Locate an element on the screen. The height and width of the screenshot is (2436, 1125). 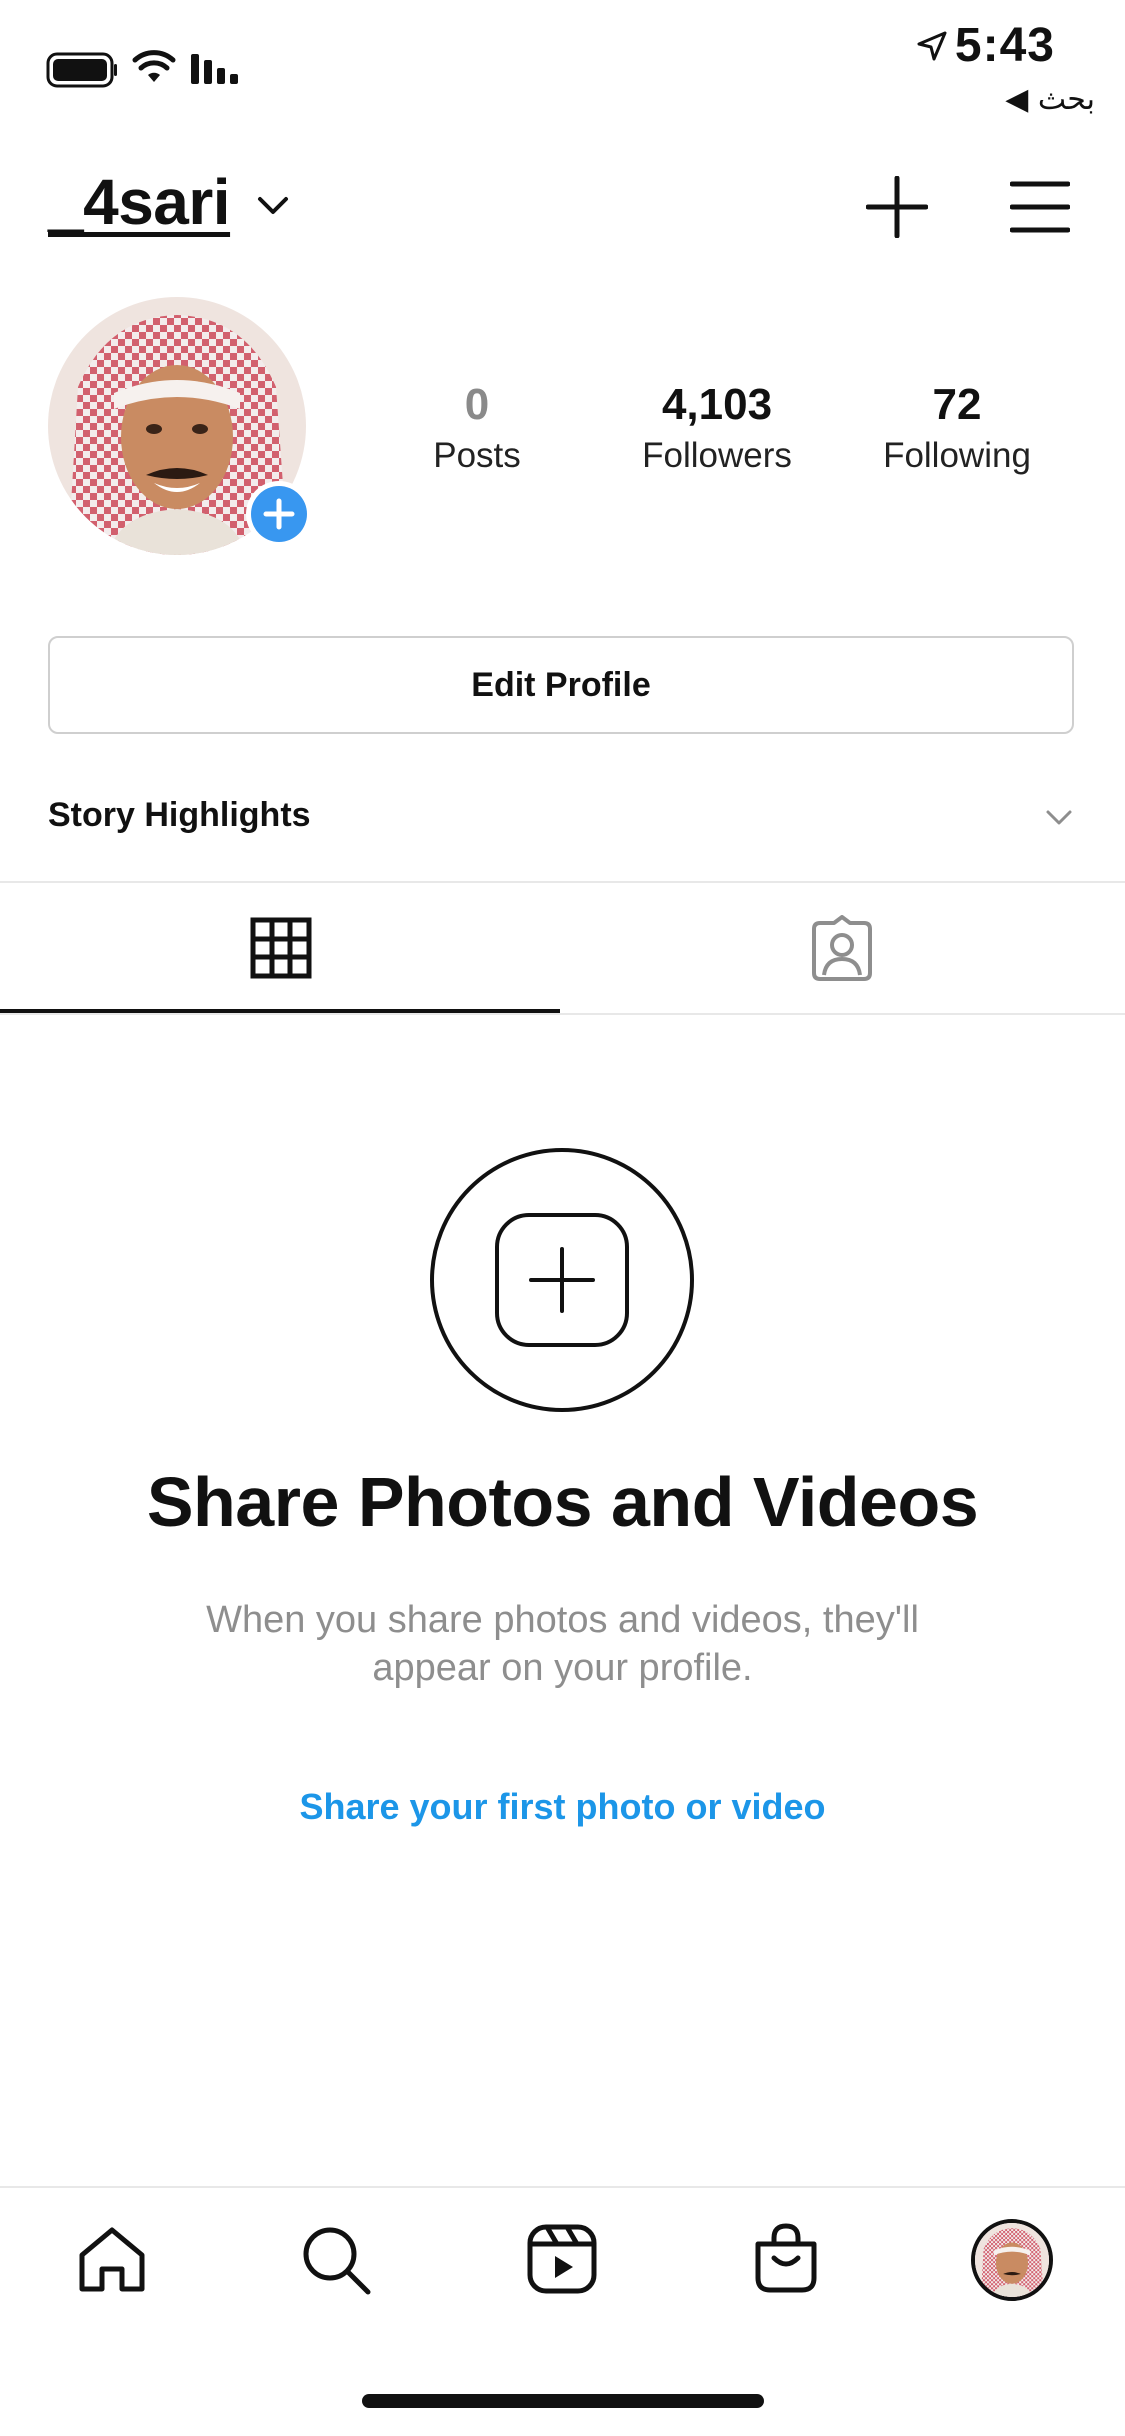
add-story-plus-icon is located at coordinates (279, 514).